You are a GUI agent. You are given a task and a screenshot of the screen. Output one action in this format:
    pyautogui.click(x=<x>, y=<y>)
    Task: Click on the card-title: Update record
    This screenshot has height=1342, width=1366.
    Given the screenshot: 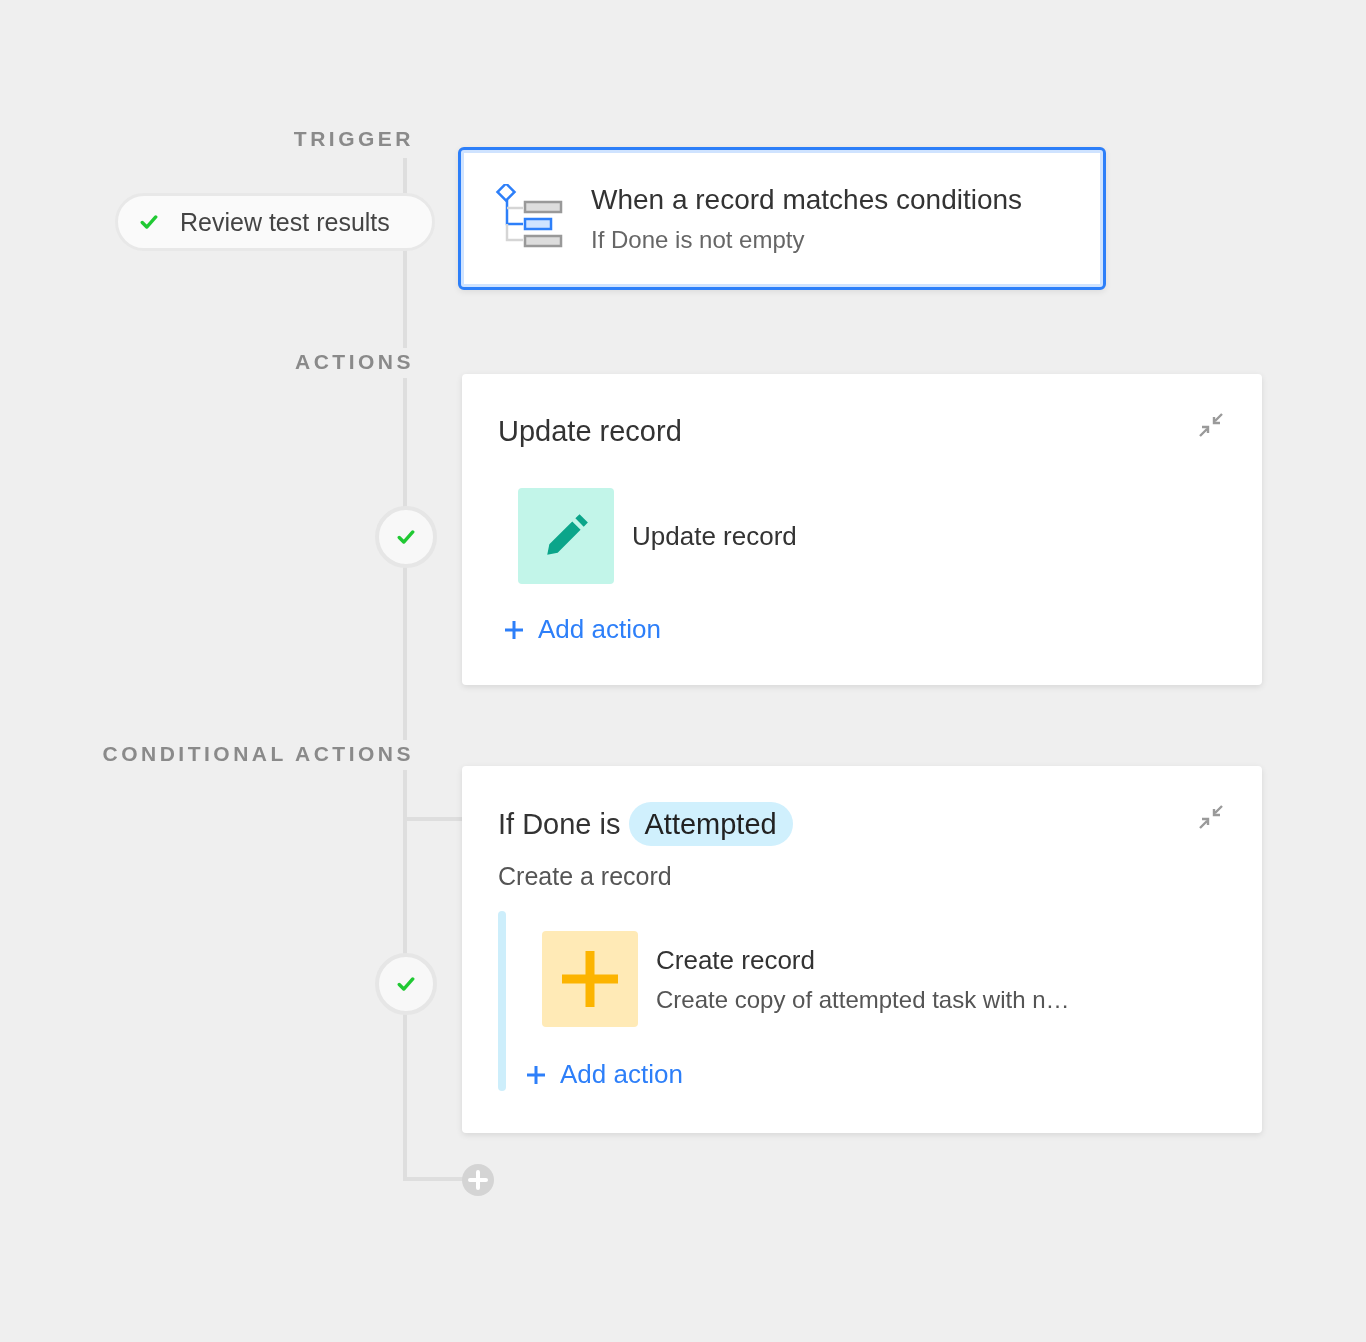 What is the action you would take?
    pyautogui.click(x=590, y=431)
    